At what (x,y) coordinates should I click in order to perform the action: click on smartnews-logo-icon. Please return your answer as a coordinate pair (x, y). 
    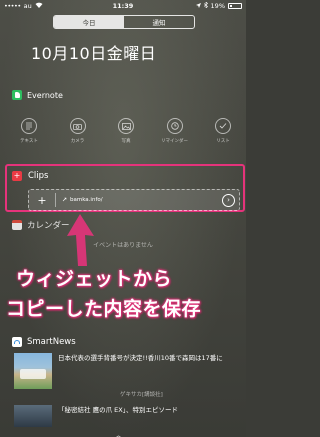
    Looking at the image, I should click on (17, 342).